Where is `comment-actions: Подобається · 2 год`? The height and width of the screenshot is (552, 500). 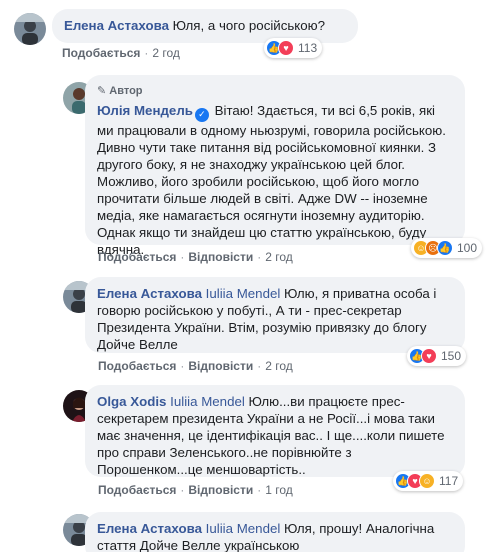 comment-actions: Подобається · 2 год is located at coordinates (121, 53).